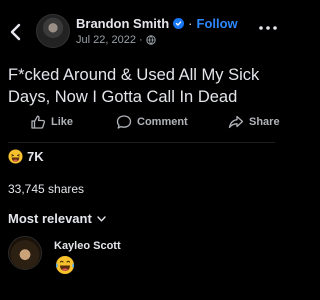 This screenshot has width=320, height=300. What do you see at coordinates (46, 189) in the screenshot?
I see `shares-count: 33,745 shares` at bounding box center [46, 189].